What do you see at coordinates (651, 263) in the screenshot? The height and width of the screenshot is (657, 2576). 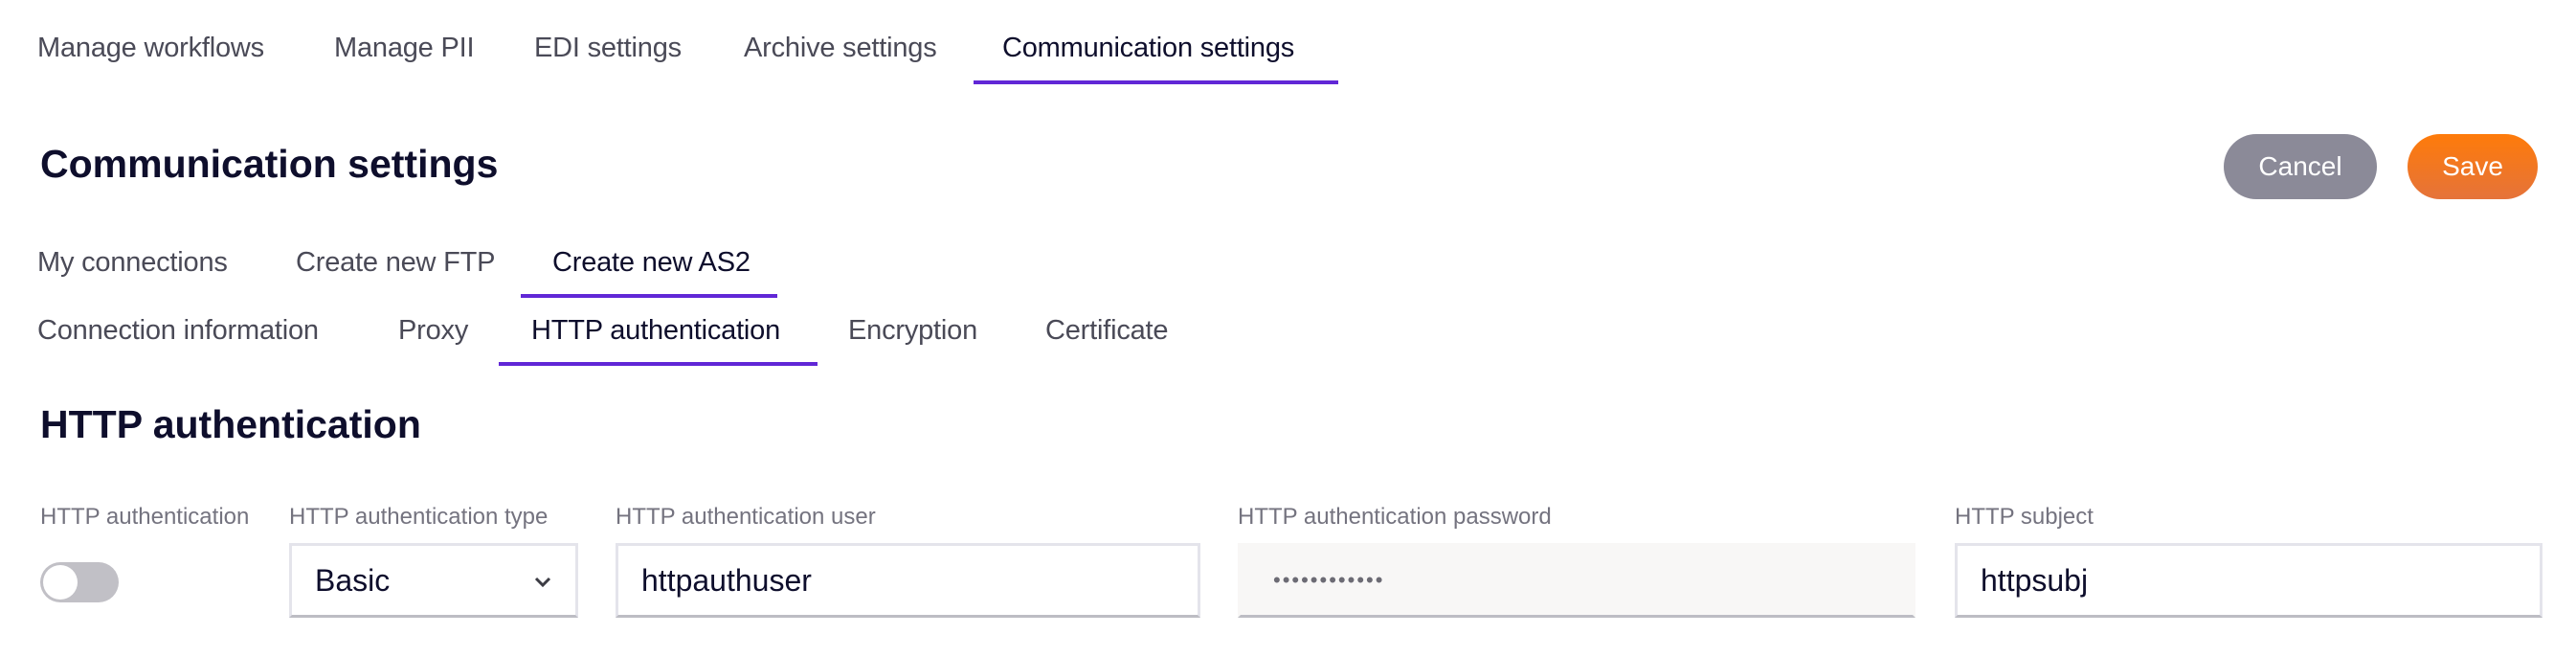 I see `tab-create-new-as2: Create new AS2` at bounding box center [651, 263].